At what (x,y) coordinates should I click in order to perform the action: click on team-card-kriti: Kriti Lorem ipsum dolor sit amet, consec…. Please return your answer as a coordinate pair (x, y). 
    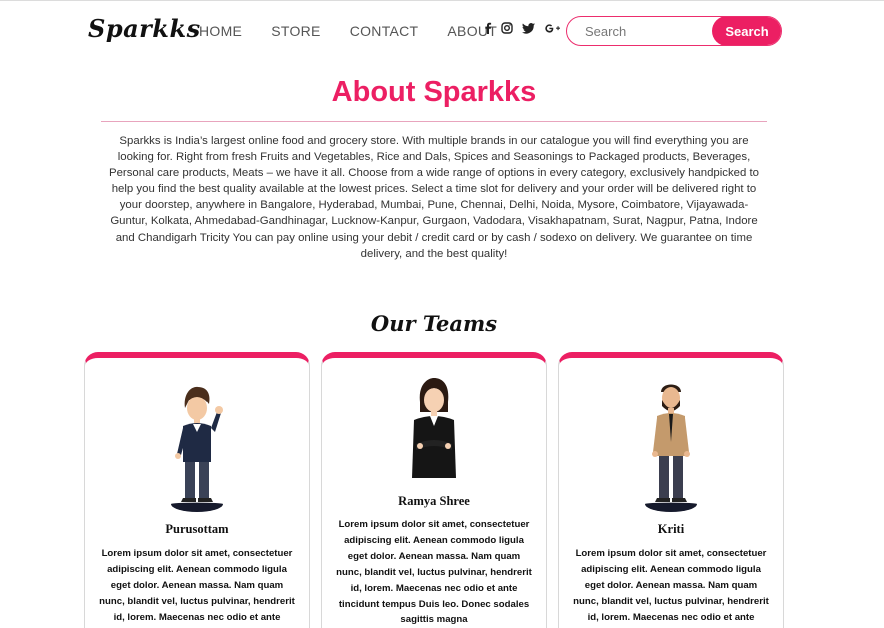
    Looking at the image, I should click on (671, 490).